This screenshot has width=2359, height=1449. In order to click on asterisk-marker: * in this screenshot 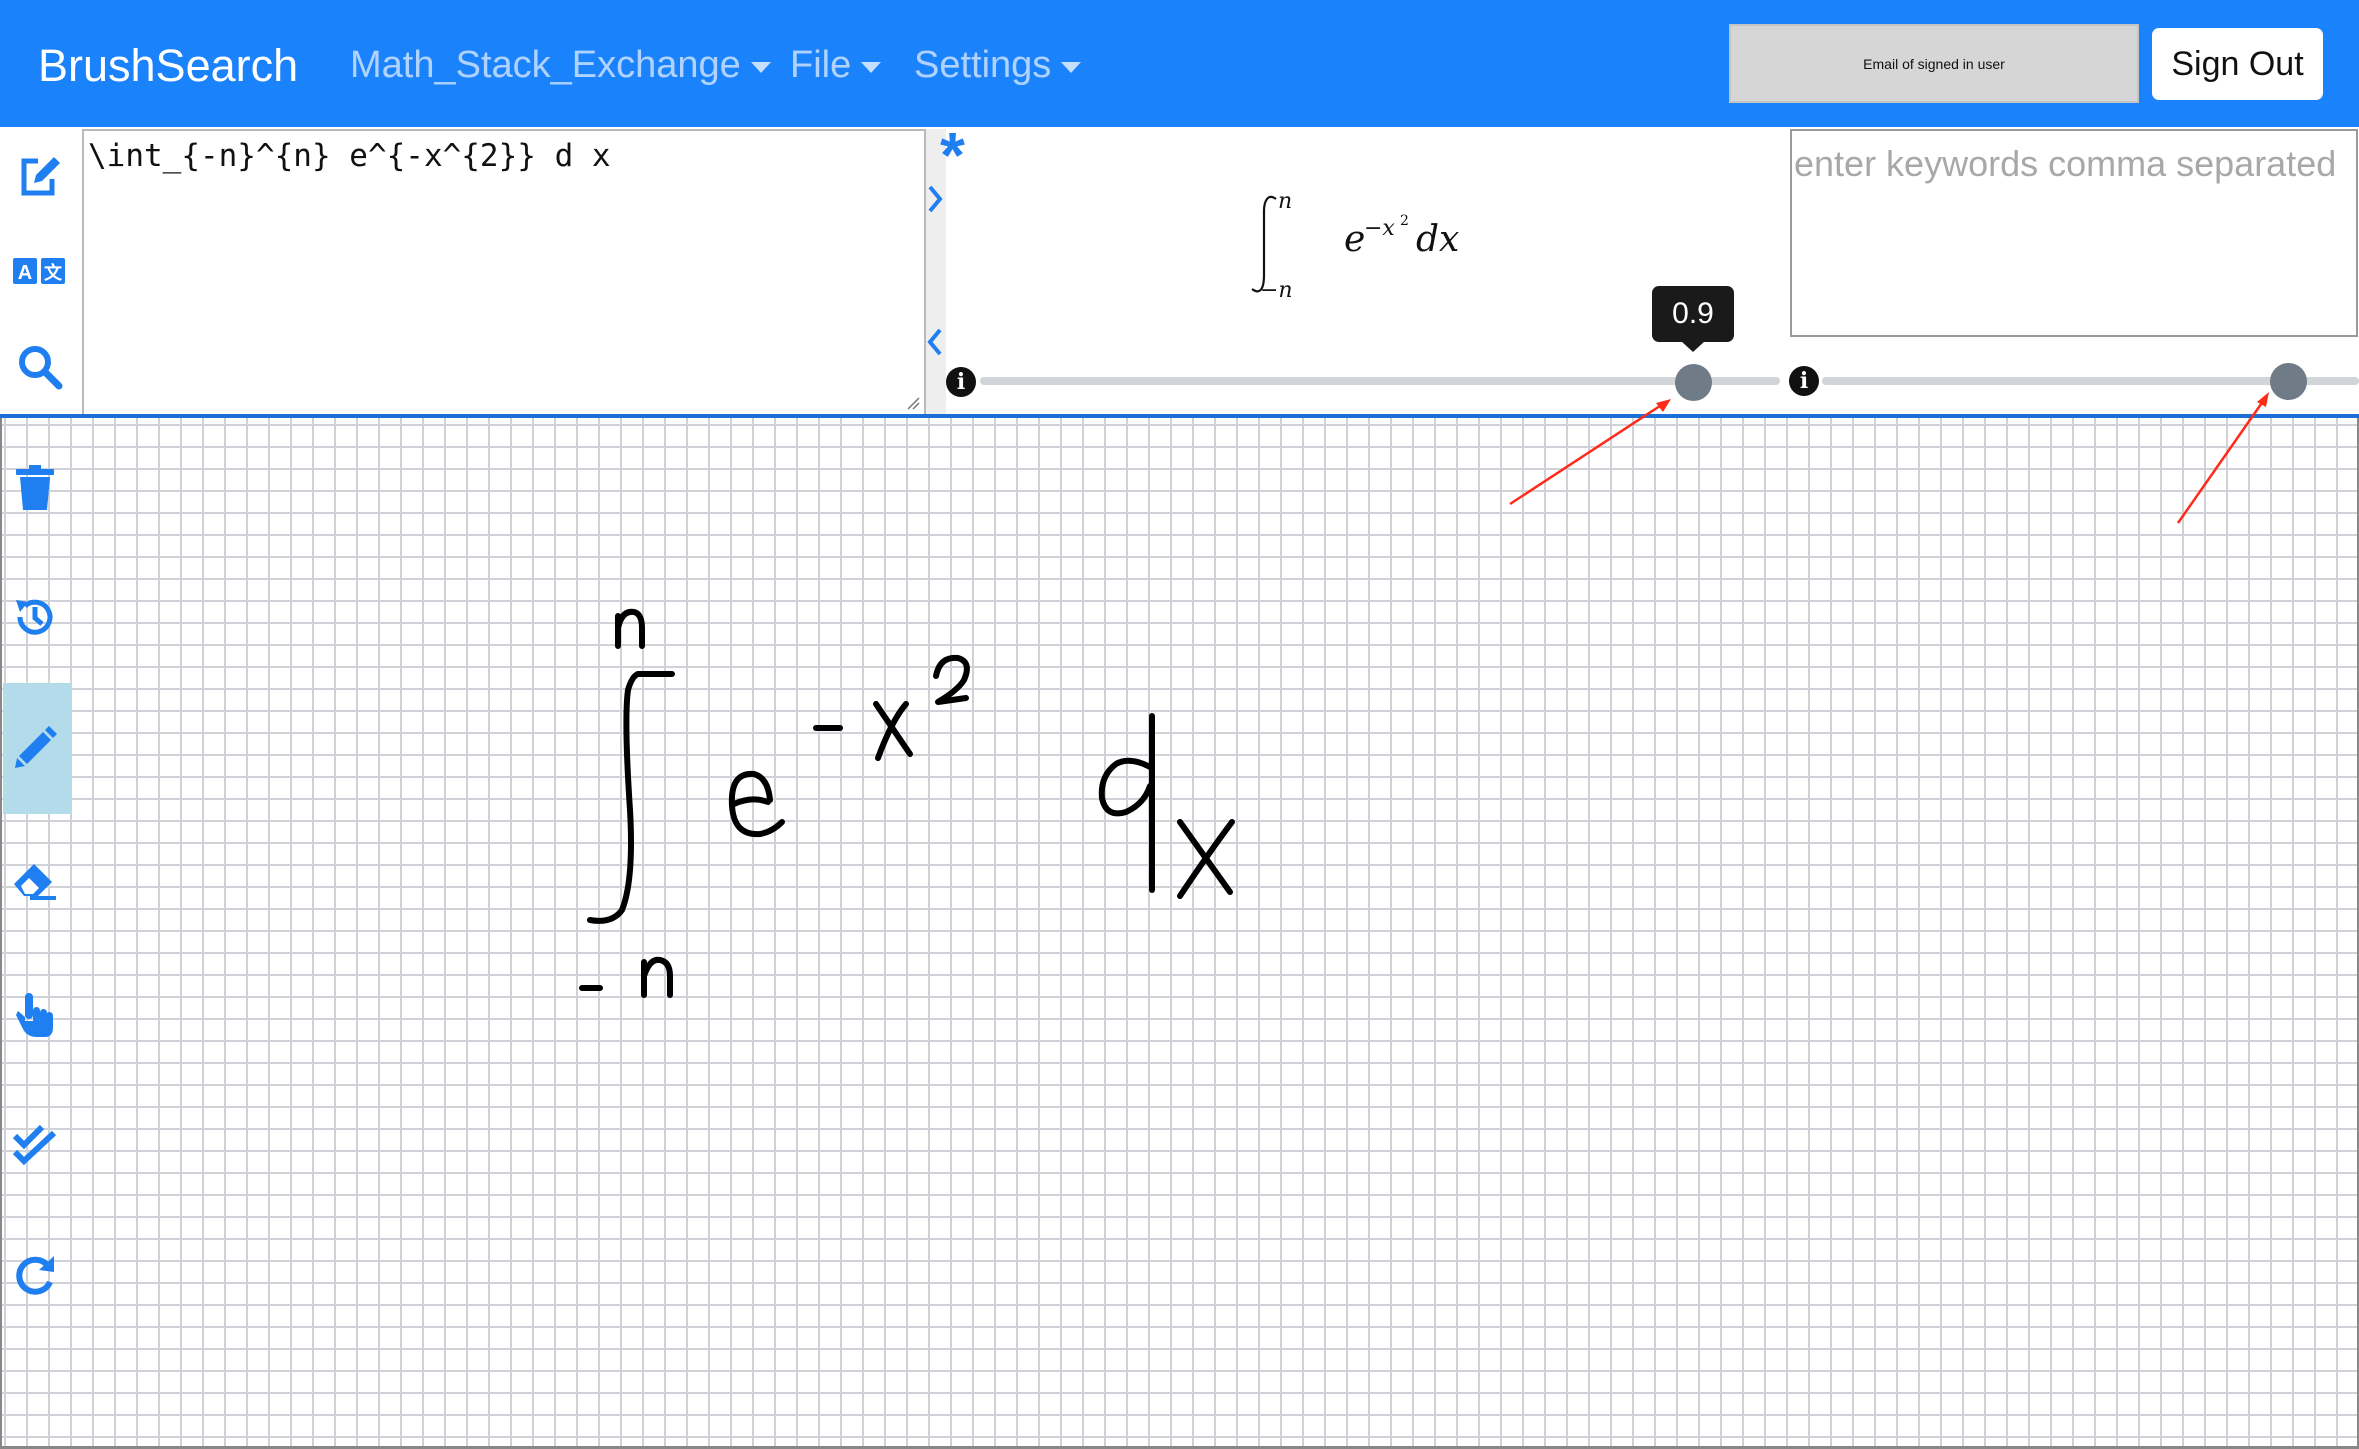, I will do `click(952, 155)`.